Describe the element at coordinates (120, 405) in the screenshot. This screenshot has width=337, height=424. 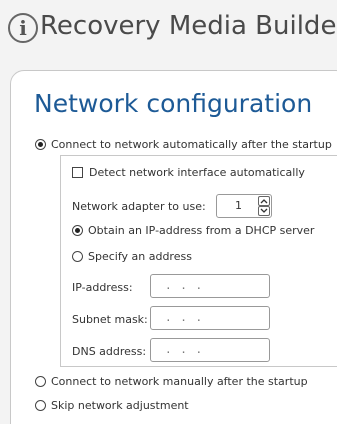
I see `skip-label: Skip network adjustment` at that location.